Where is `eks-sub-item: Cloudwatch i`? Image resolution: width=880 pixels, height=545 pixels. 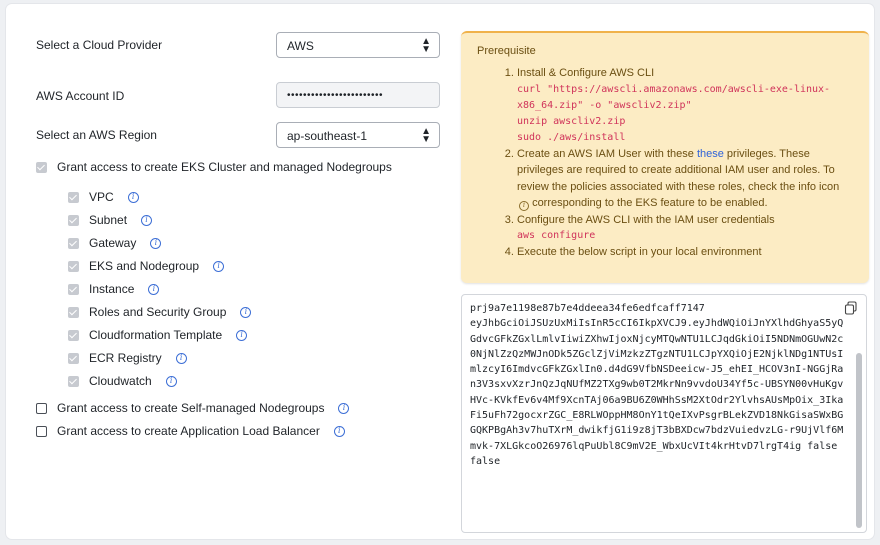
eks-sub-item: Cloudwatch i is located at coordinates (122, 381).